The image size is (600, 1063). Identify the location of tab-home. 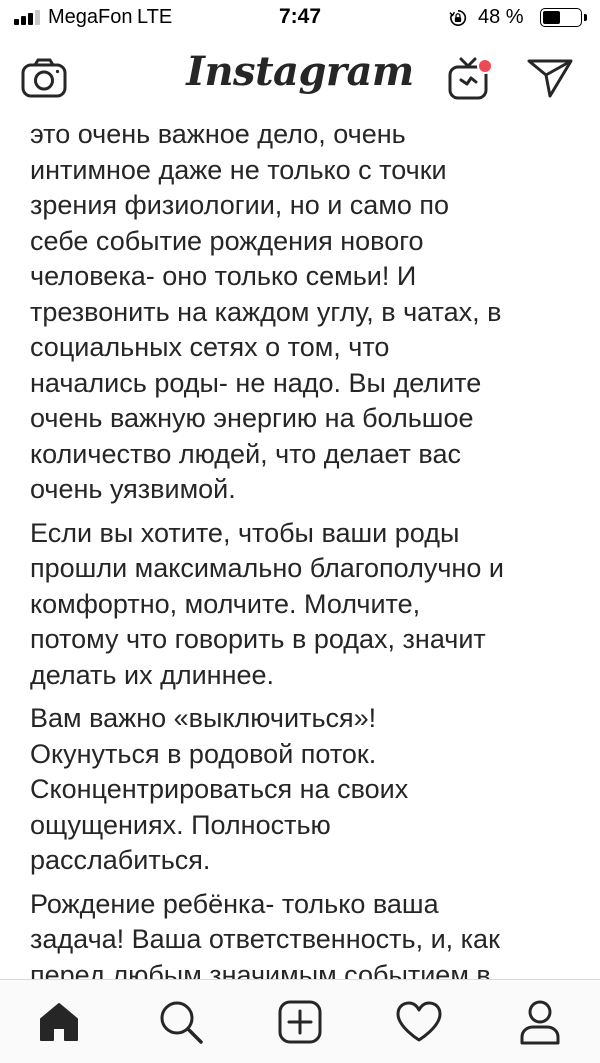
(59, 1022).